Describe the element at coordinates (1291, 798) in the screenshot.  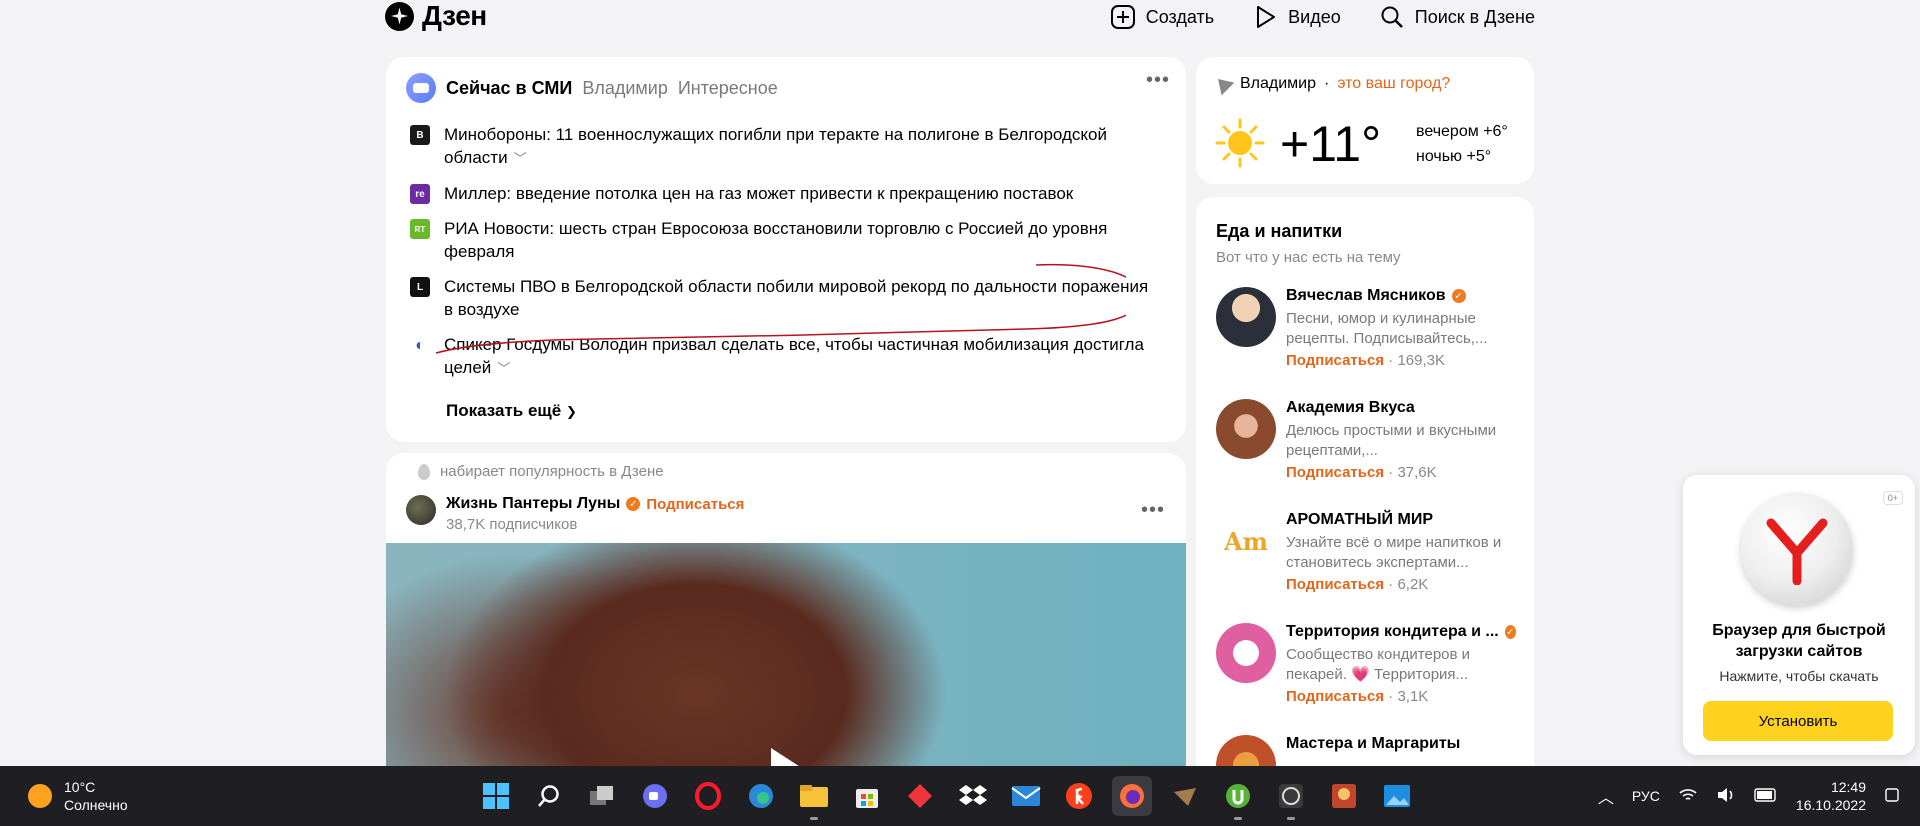
I see `steam-icon` at that location.